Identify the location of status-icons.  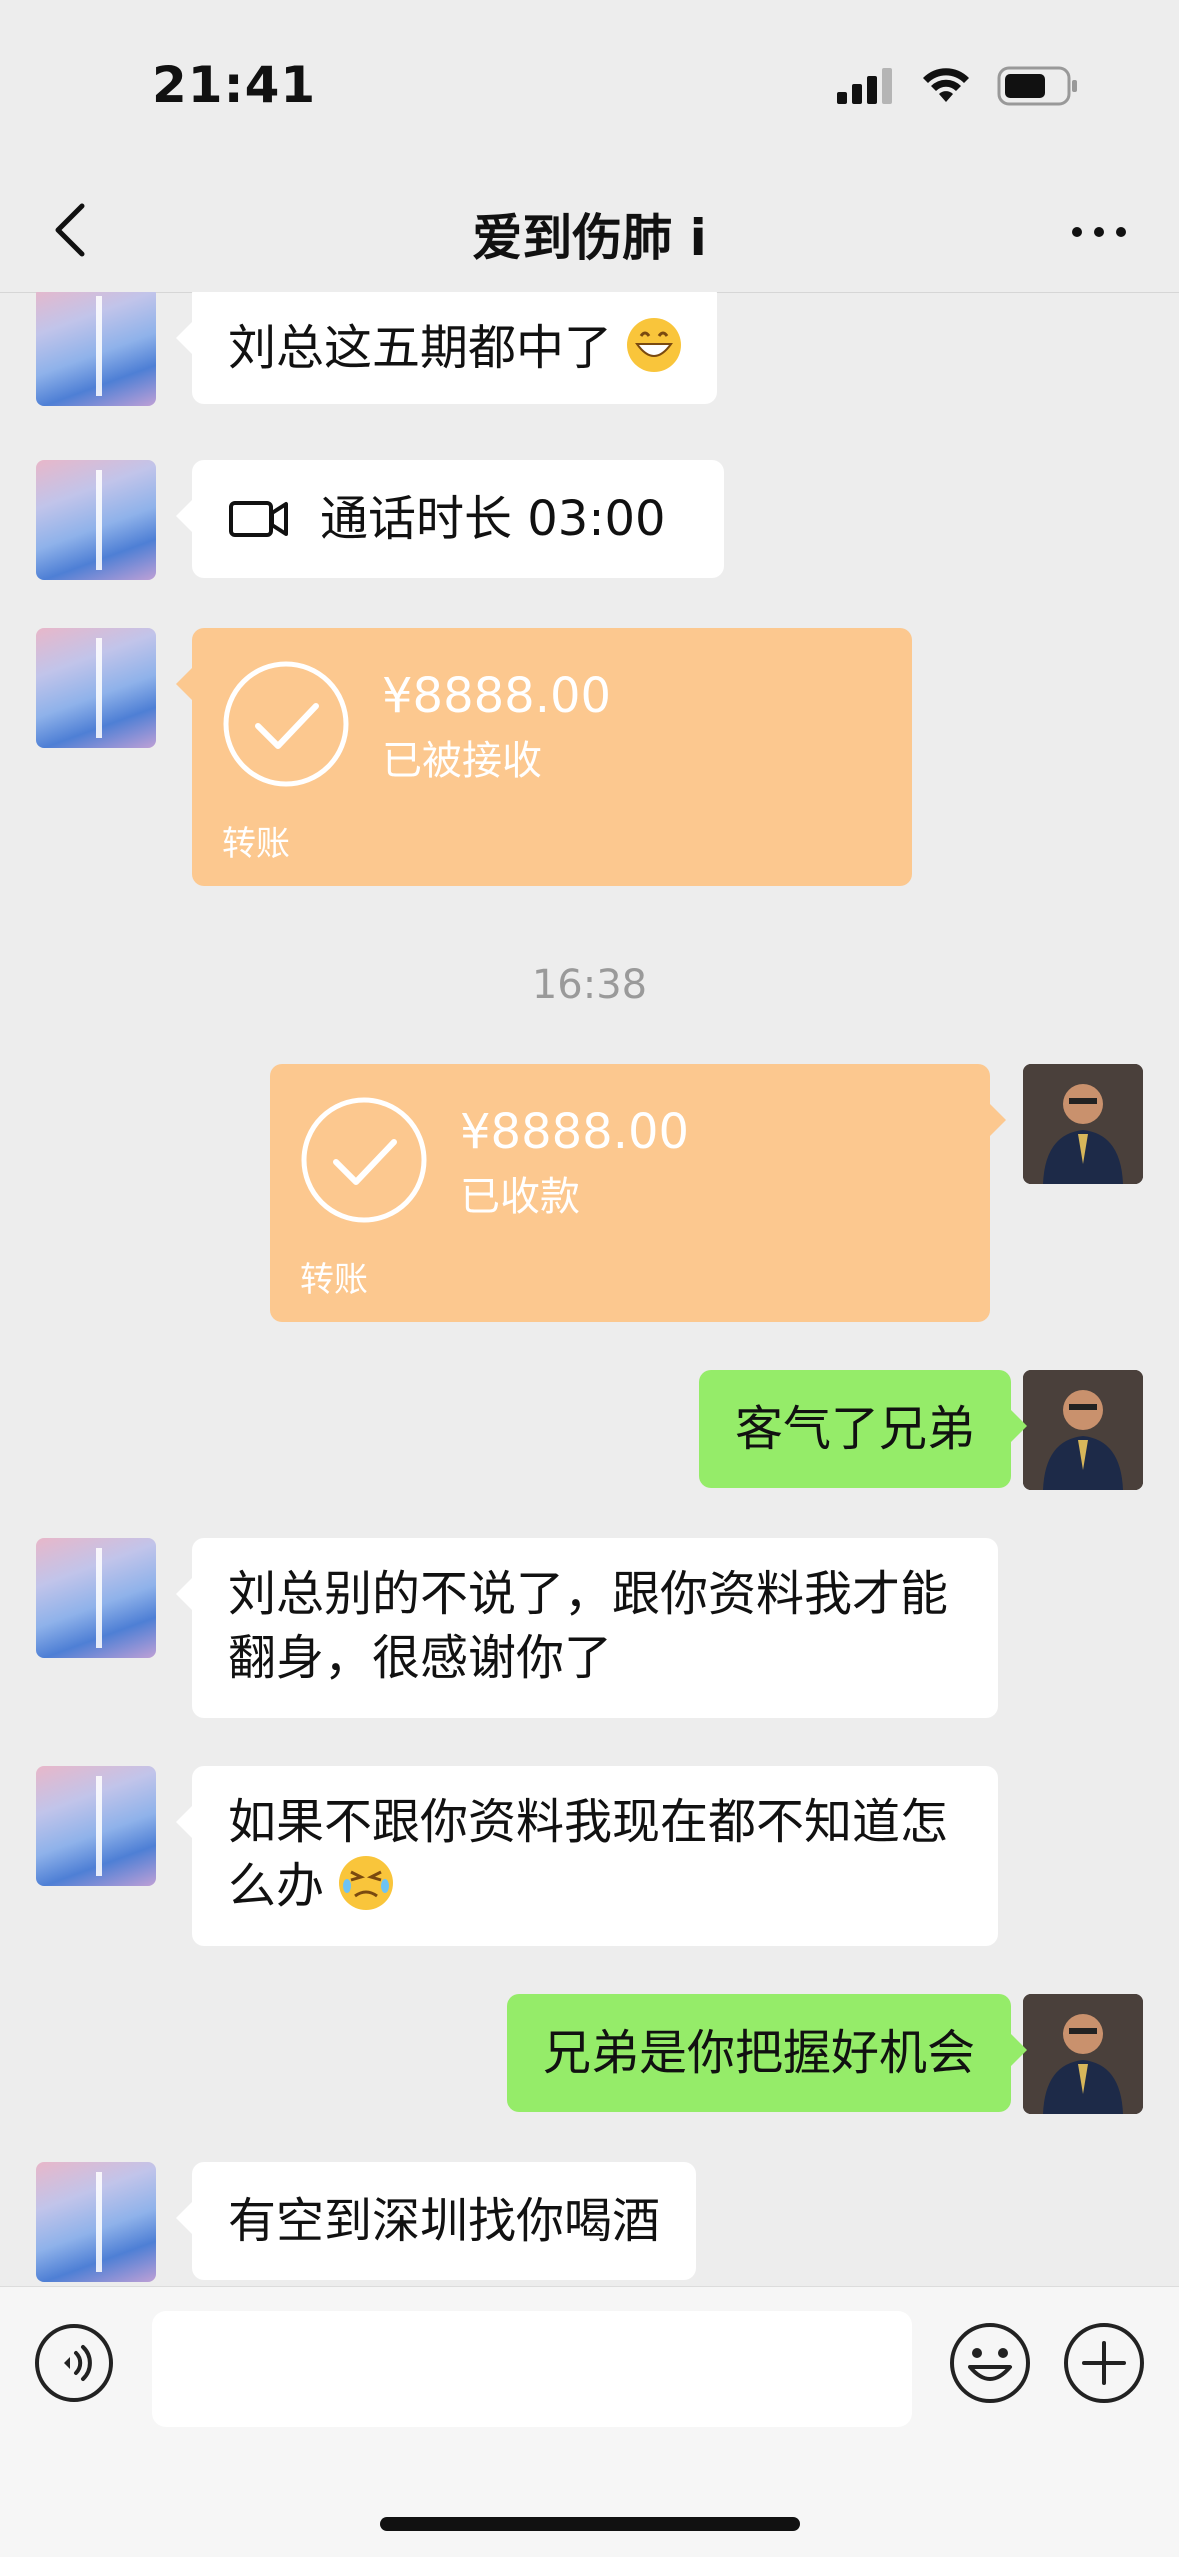
(958, 86).